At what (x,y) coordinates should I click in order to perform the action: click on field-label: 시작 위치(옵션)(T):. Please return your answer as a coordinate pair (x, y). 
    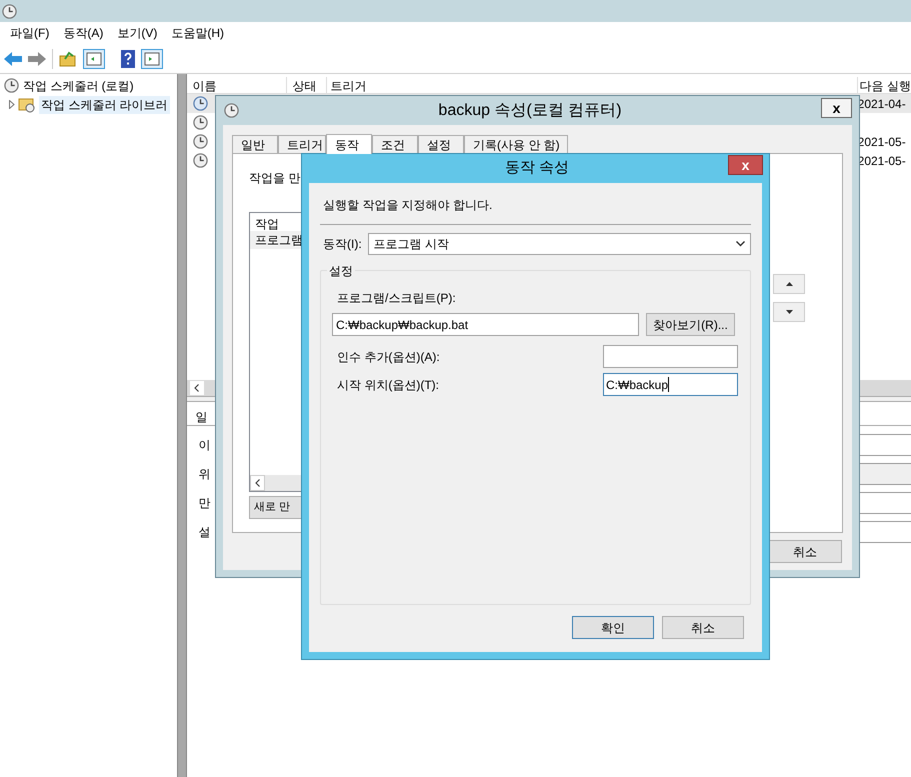
    Looking at the image, I should click on (387, 385).